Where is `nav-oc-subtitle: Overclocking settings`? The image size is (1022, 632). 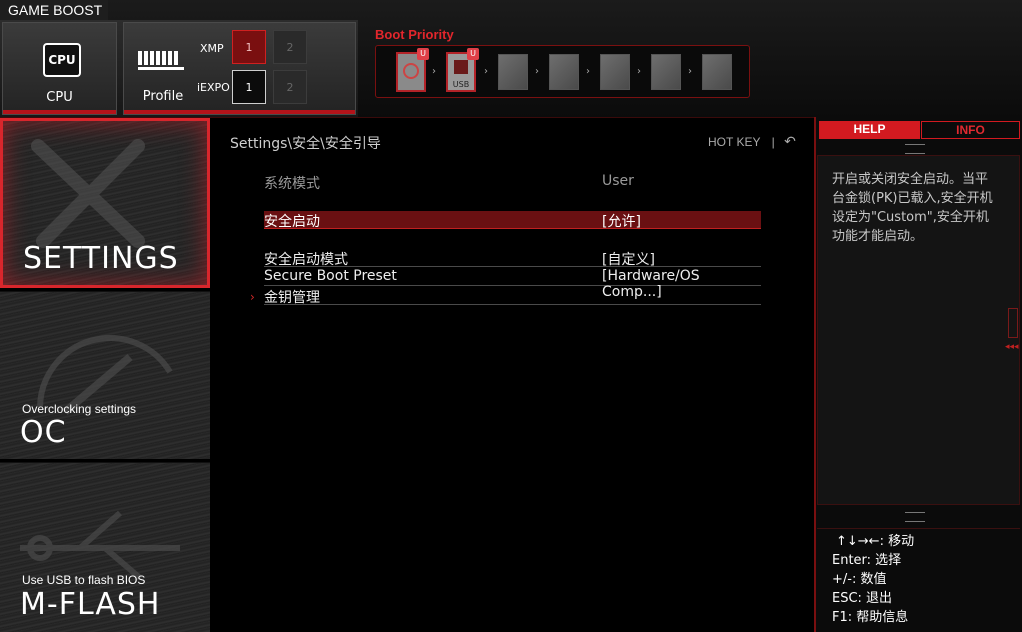
nav-oc-subtitle: Overclocking settings is located at coordinates (79, 409).